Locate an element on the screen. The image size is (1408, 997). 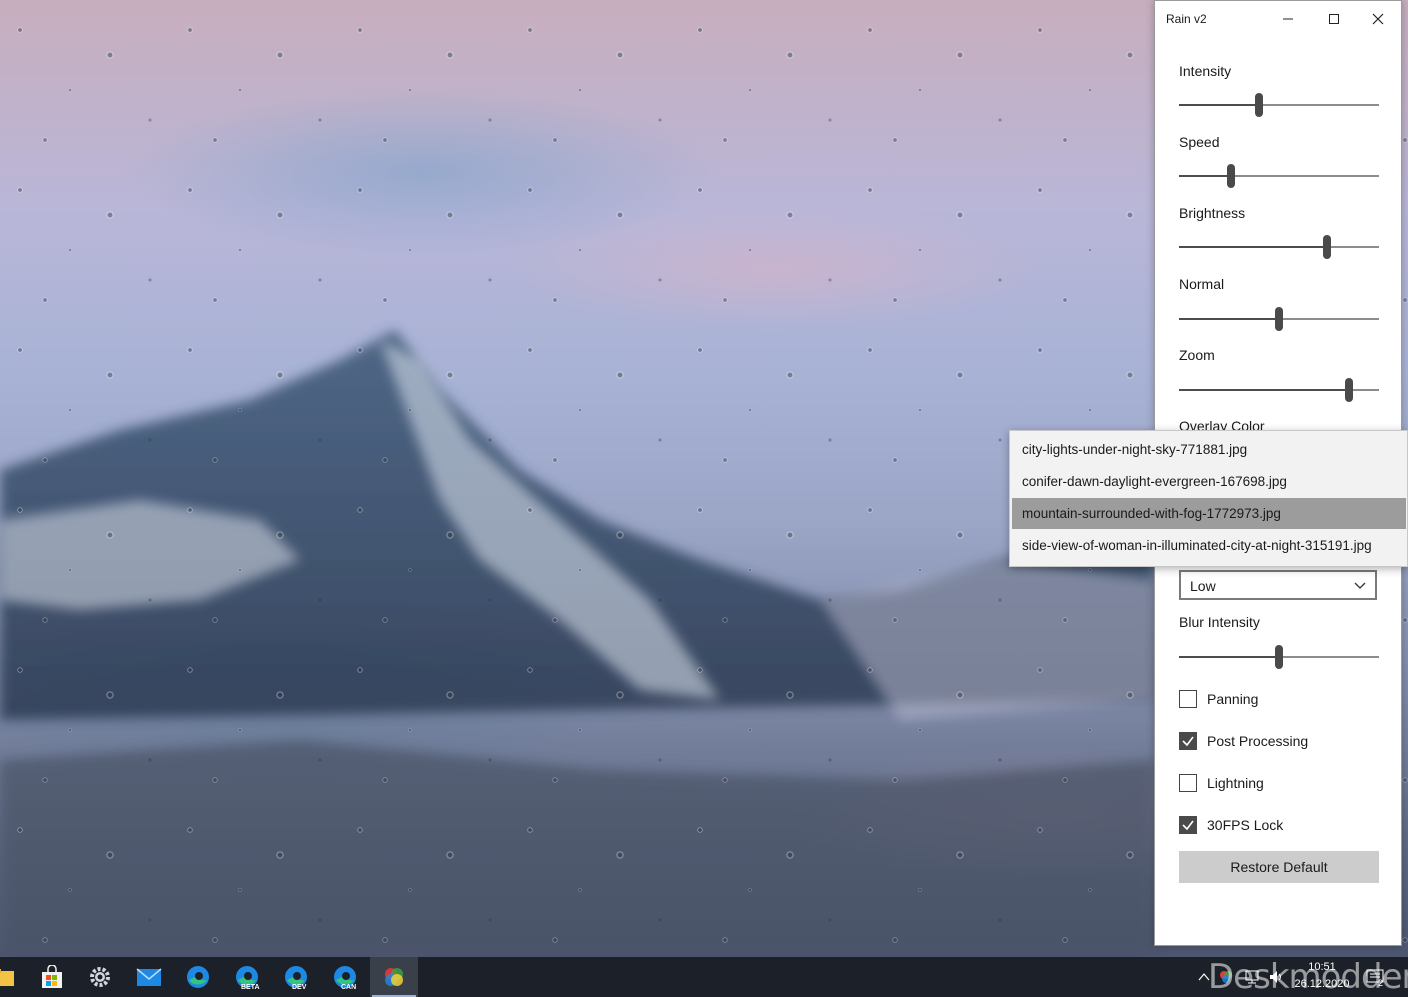
store-icon is located at coordinates (52, 976).